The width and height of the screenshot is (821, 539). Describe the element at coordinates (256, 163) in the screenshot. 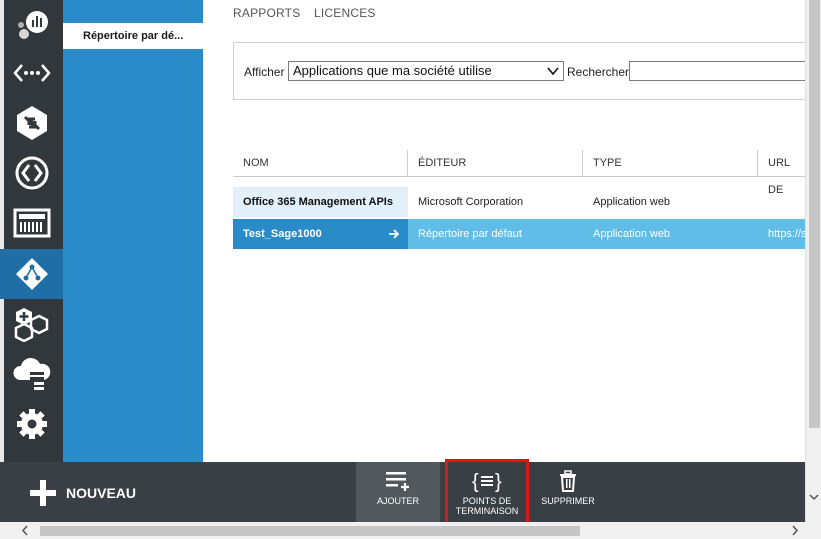

I see `column-header-name: NOM` at that location.